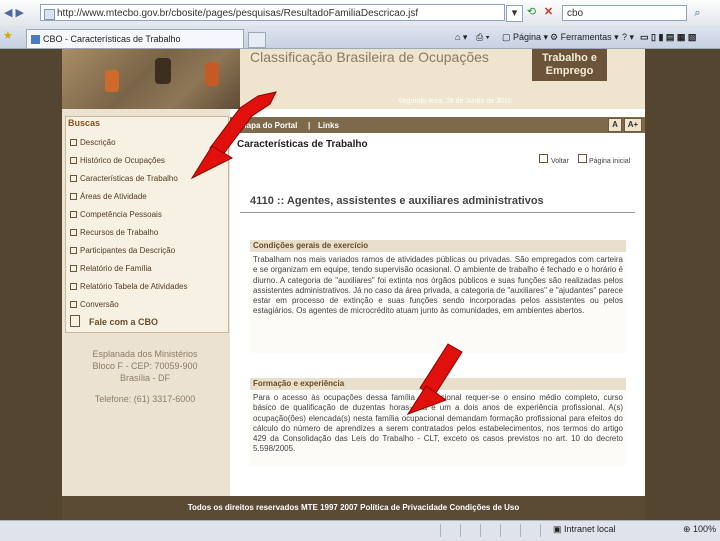  What do you see at coordinates (543, 158) in the screenshot?
I see `back-icon` at bounding box center [543, 158].